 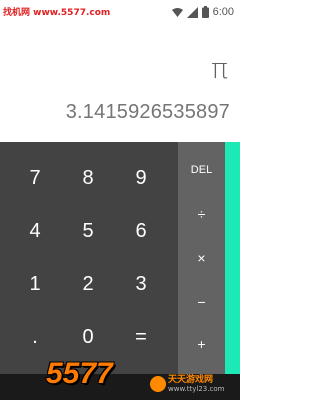 What do you see at coordinates (158, 384) in the screenshot?
I see `watermark-logo-icon` at bounding box center [158, 384].